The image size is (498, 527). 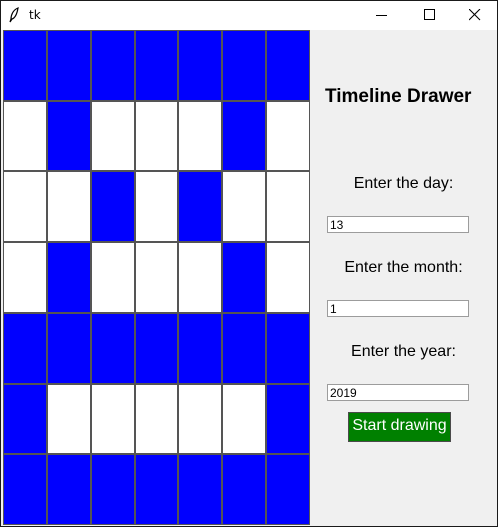 What do you see at coordinates (403, 351) in the screenshot?
I see `year-label: Enter the year:` at bounding box center [403, 351].